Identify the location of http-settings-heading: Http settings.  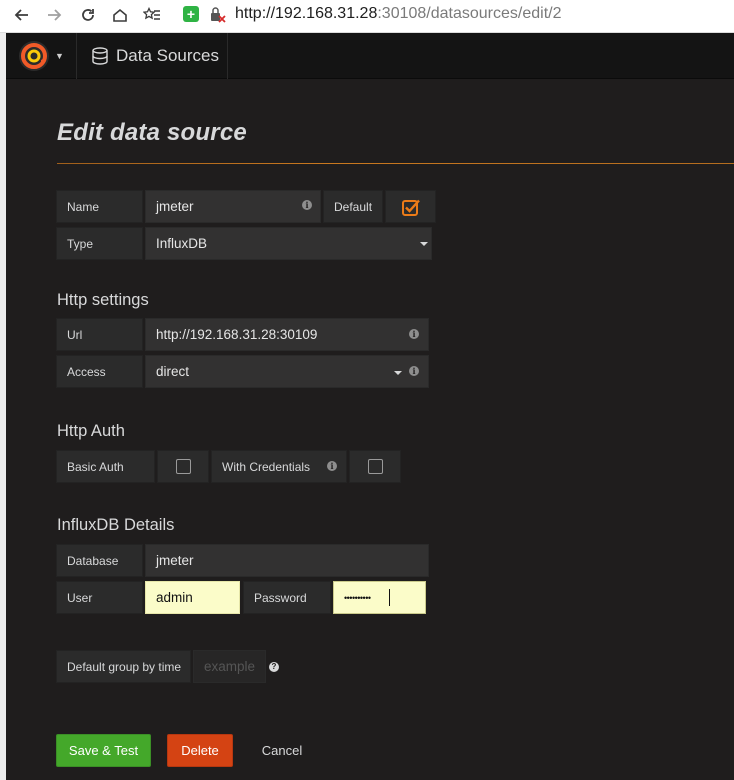
(103, 300).